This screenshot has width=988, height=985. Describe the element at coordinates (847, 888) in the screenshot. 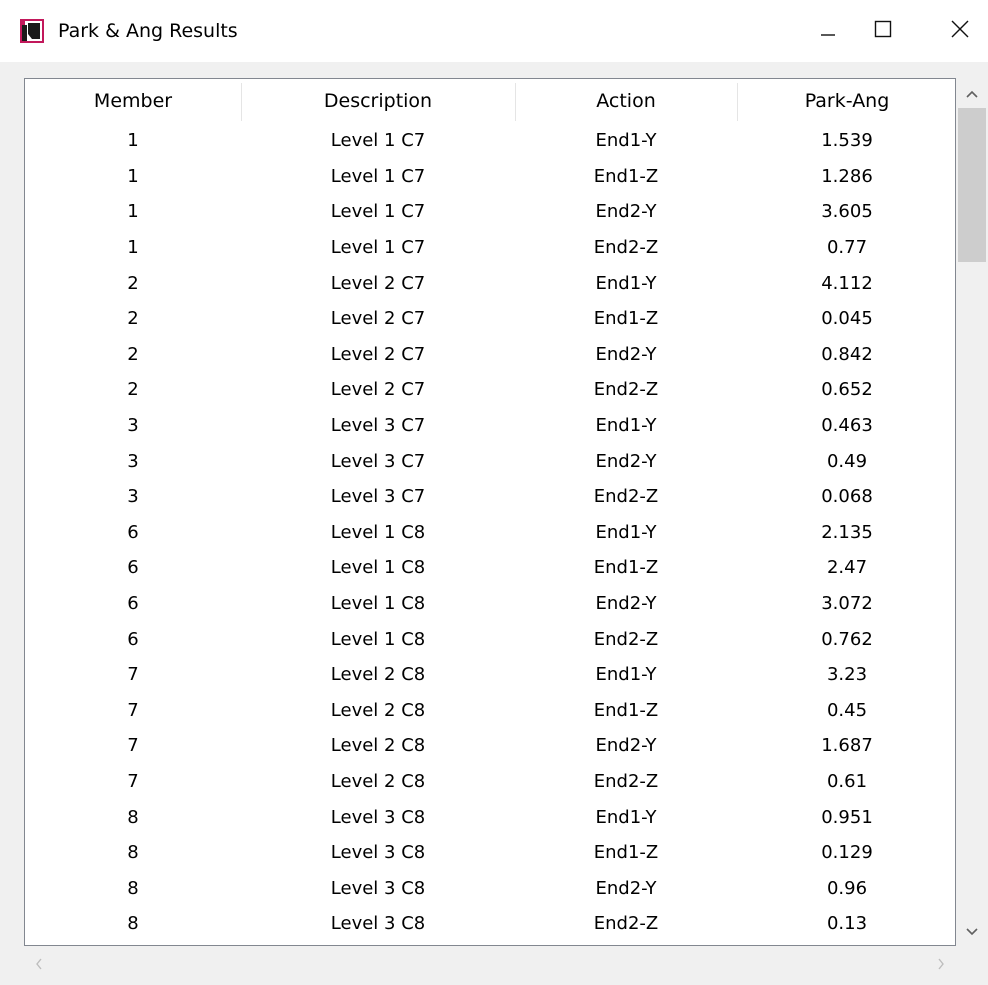

I see `cell-park-ang: 0.96` at that location.